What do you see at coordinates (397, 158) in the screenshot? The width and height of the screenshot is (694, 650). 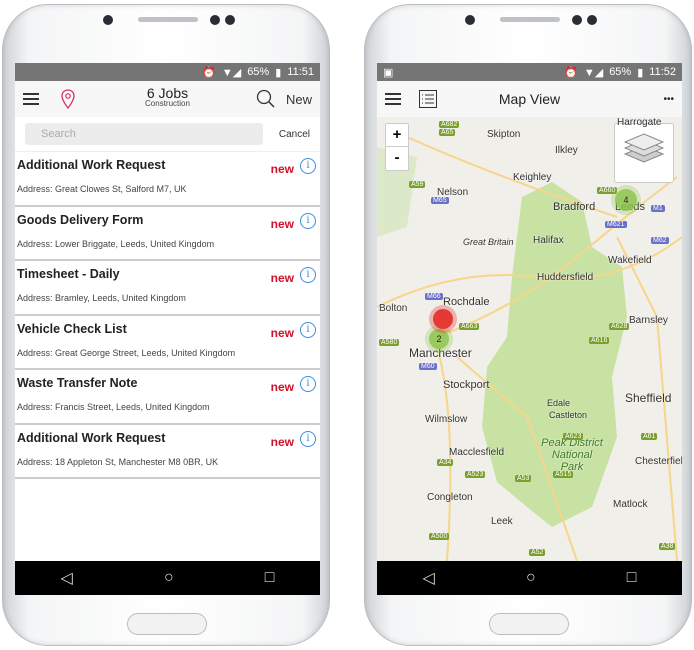 I see `zoom-out-button: -` at bounding box center [397, 158].